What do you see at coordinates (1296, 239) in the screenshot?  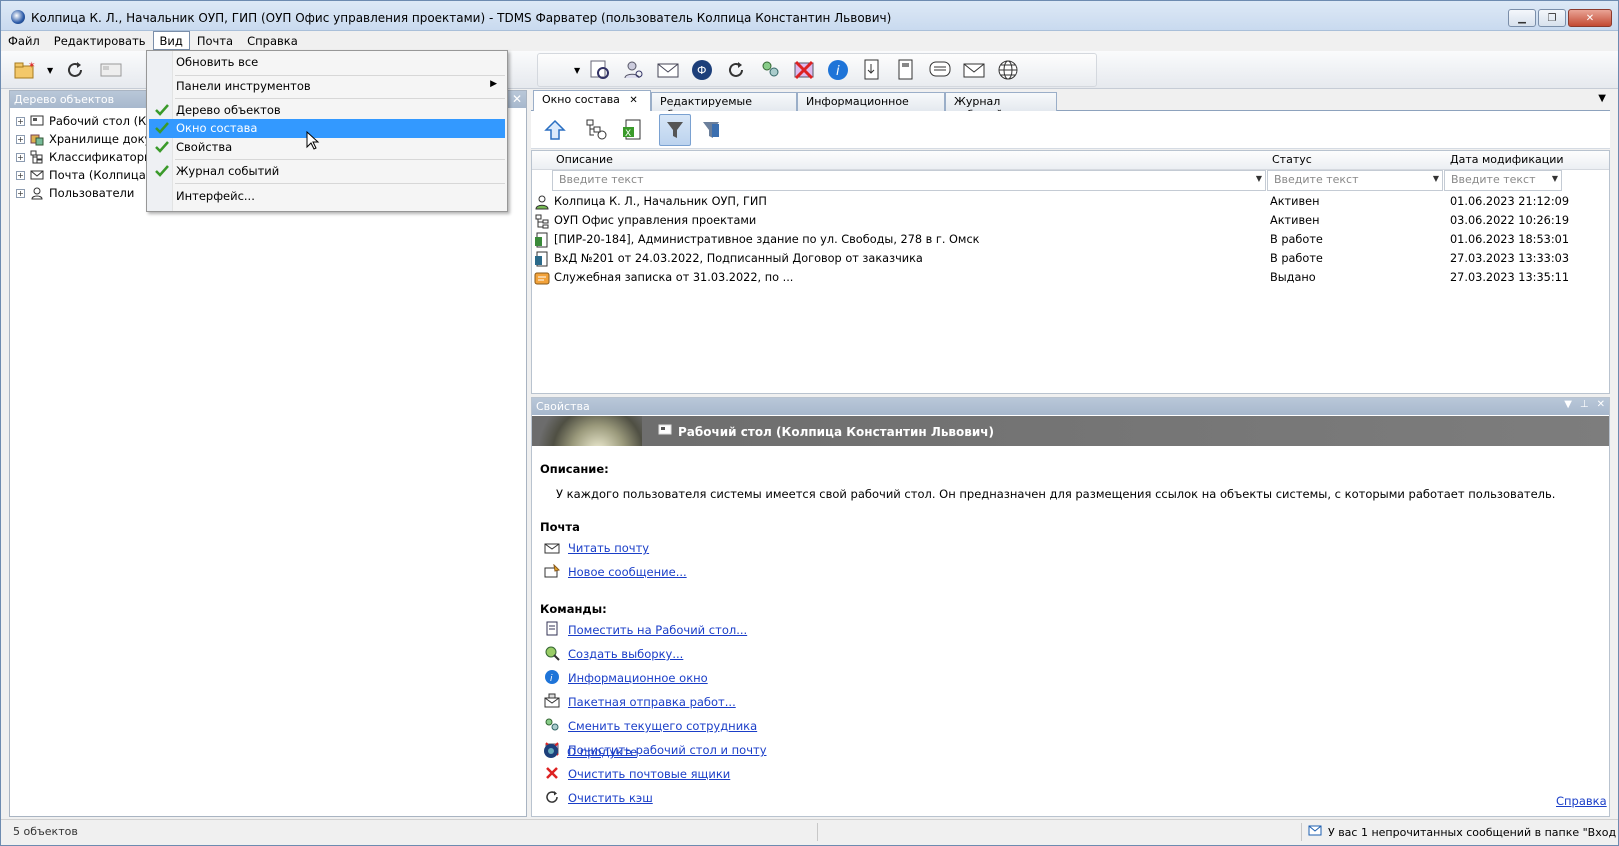 I see `row-status: В работе` at bounding box center [1296, 239].